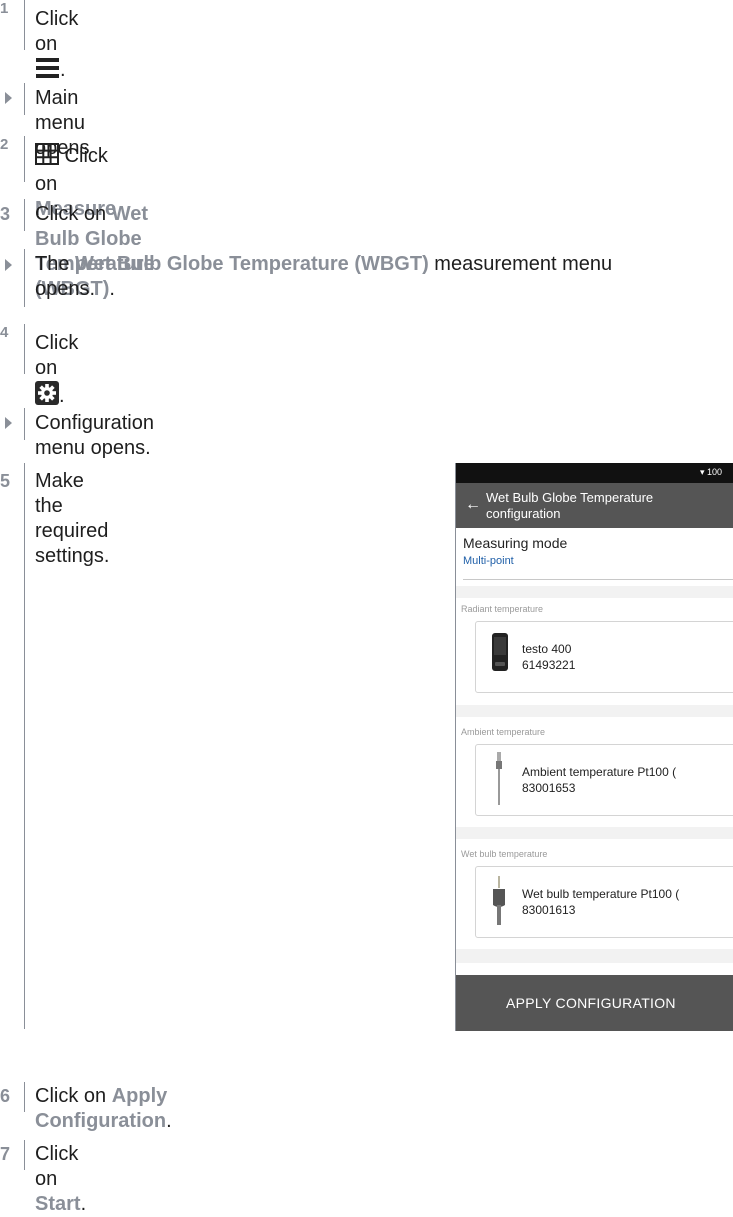 The image size is (733, 1217). What do you see at coordinates (500, 654) in the screenshot?
I see `handheld-device-icon` at bounding box center [500, 654].